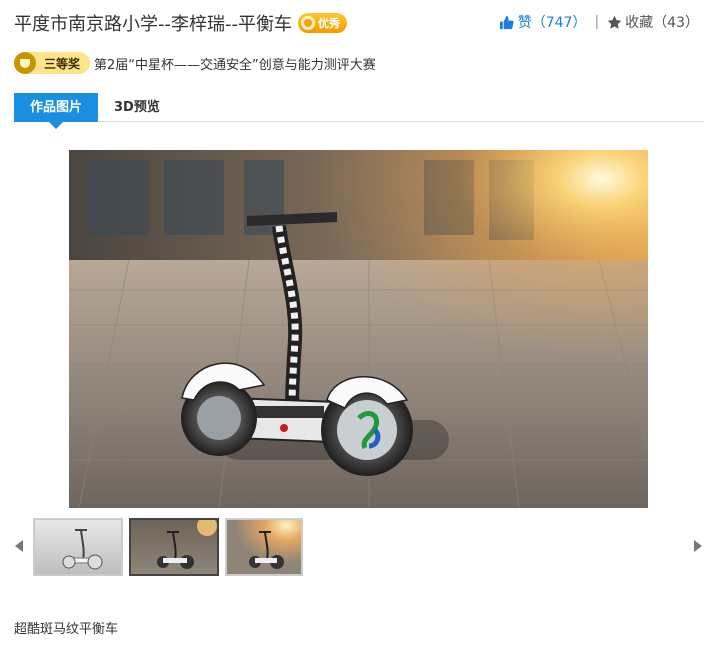  What do you see at coordinates (328, 23) in the screenshot?
I see `excellent-badge-label: 优秀` at bounding box center [328, 23].